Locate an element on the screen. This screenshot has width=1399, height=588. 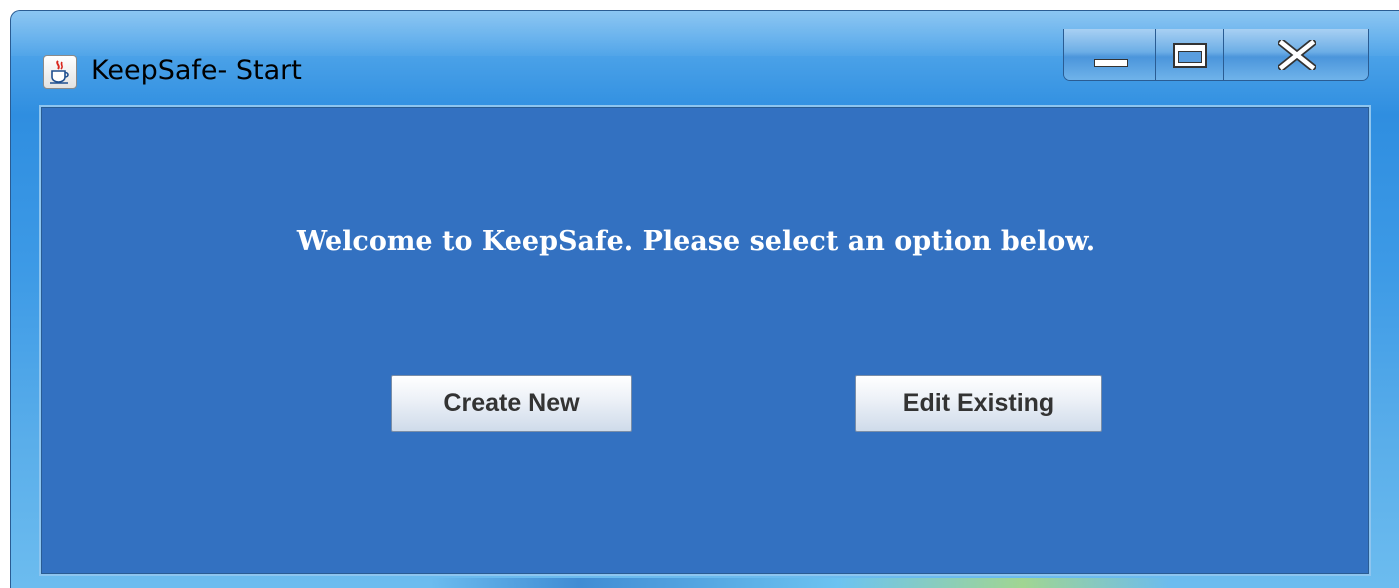
create-new-button: Create New is located at coordinates (511, 403).